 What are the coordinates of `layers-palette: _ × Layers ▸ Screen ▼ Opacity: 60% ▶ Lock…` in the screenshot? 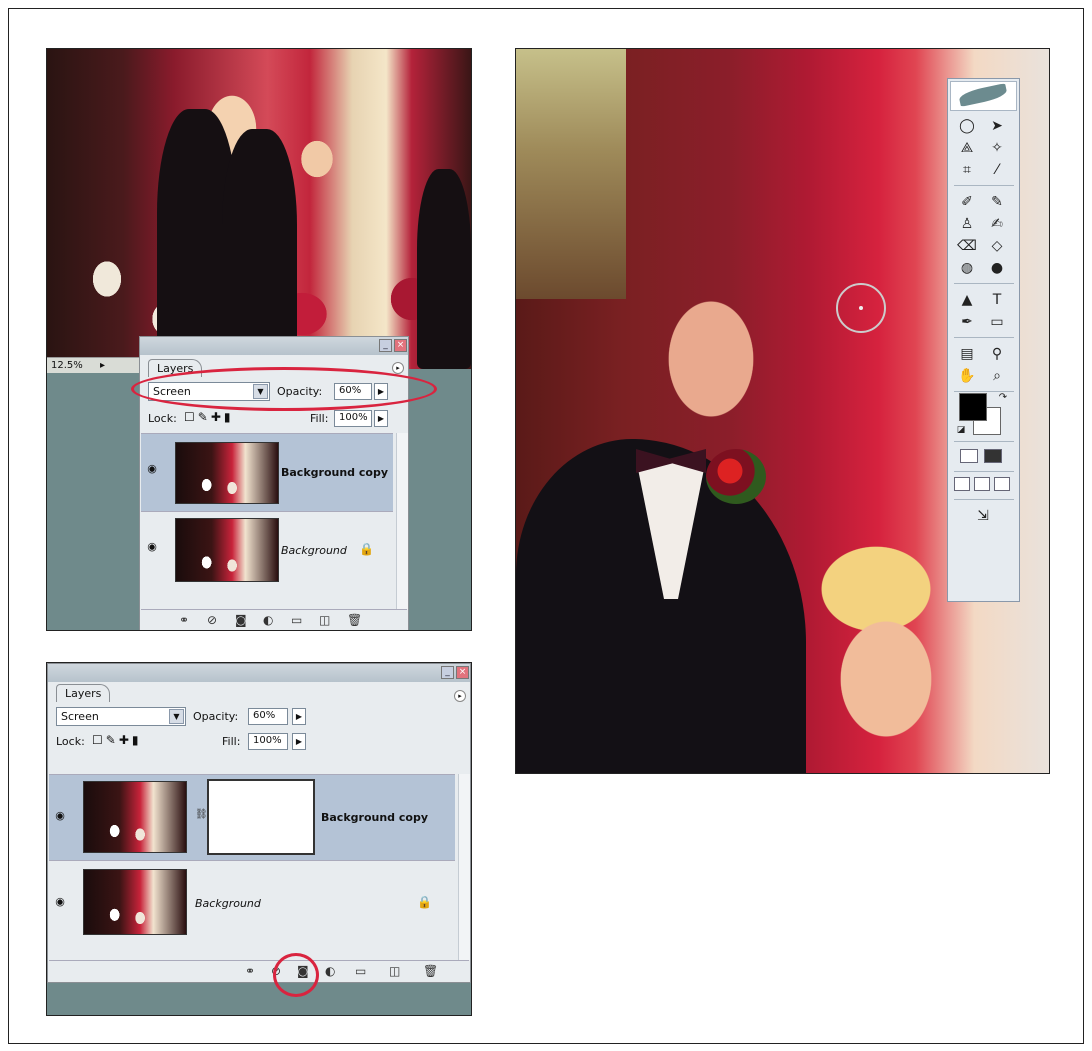 It's located at (259, 823).